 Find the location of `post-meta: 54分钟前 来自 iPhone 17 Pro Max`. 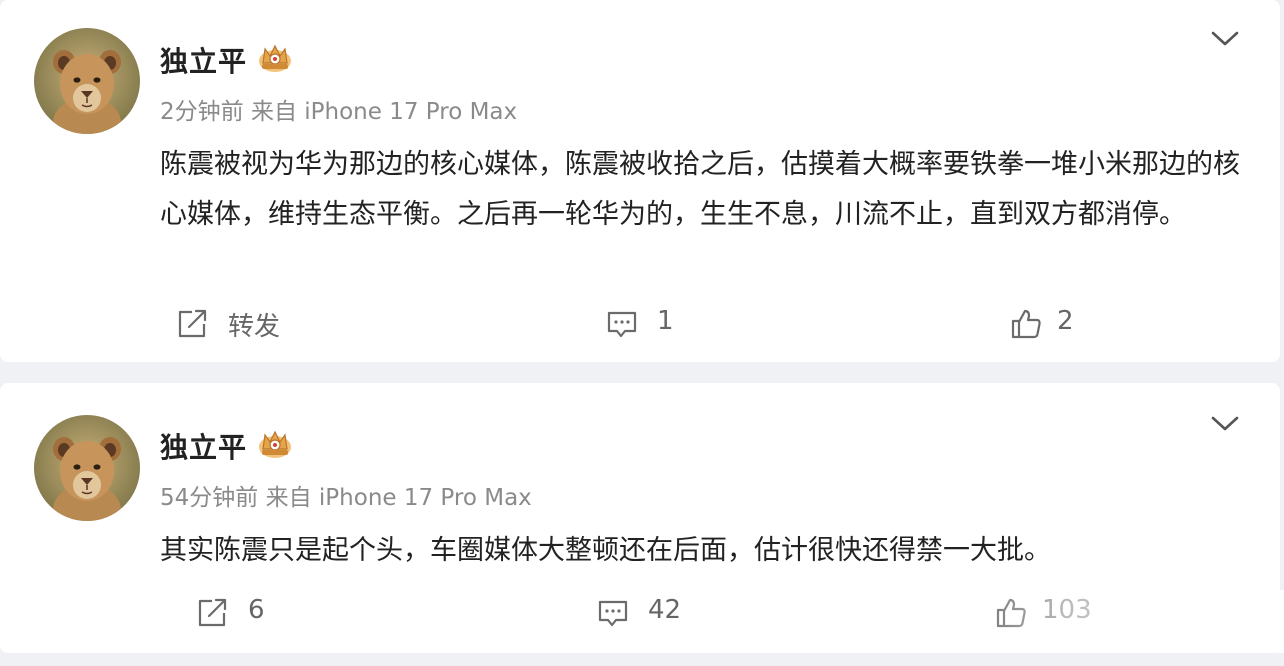

post-meta: 54分钟前 来自 iPhone 17 Pro Max is located at coordinates (346, 495).